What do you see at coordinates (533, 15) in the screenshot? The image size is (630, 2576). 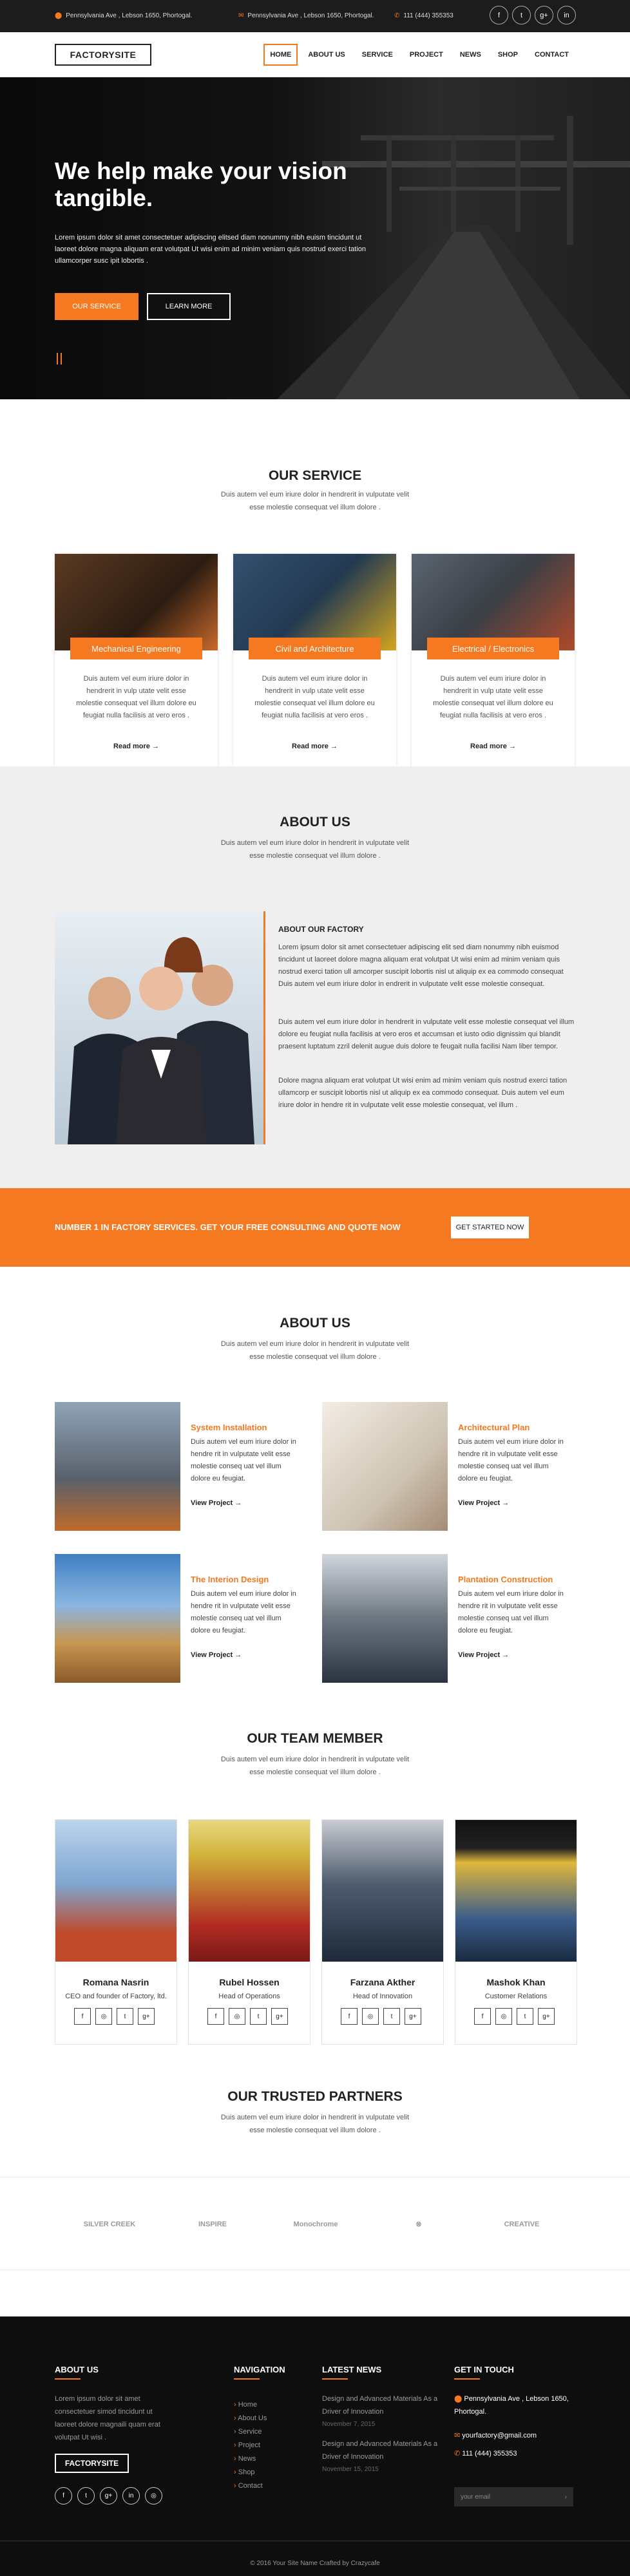 I see `topbar-social: f t g+ in` at bounding box center [533, 15].